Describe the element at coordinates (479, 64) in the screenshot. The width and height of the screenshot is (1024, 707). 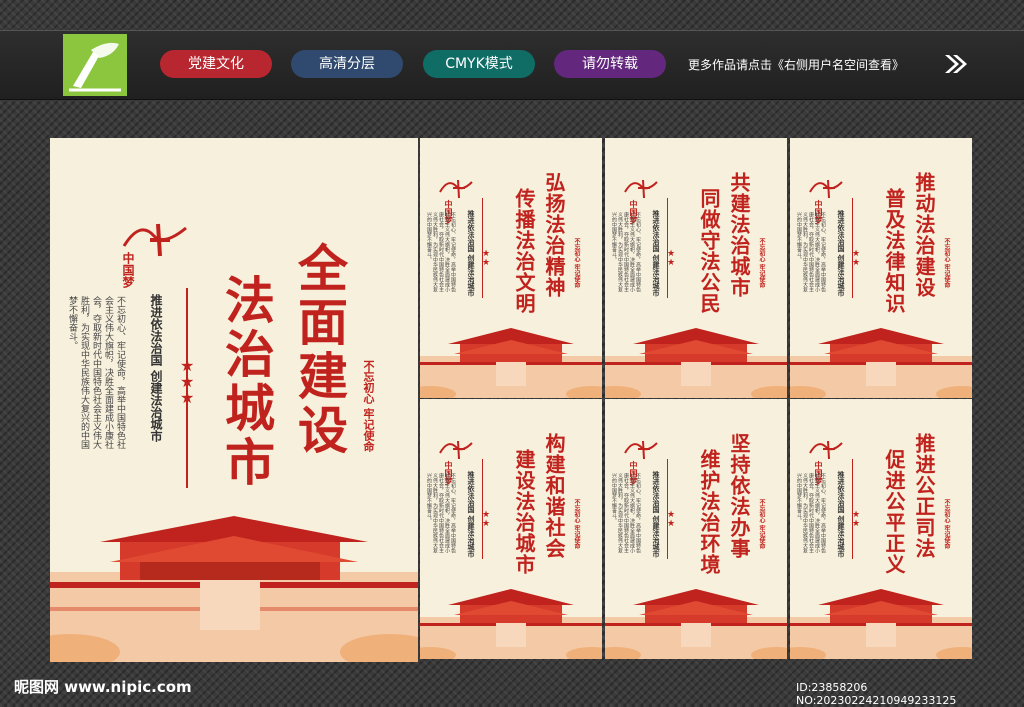
I see `tag-cmyk: CMYK模式` at that location.